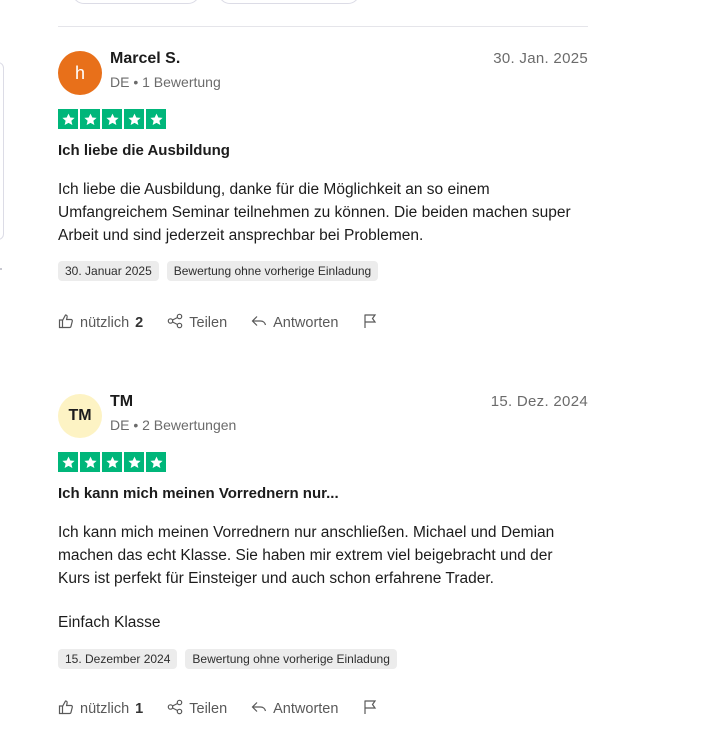 Image resolution: width=708 pixels, height=732 pixels. Describe the element at coordinates (2, 151) in the screenshot. I see `side-panel-edge` at that location.